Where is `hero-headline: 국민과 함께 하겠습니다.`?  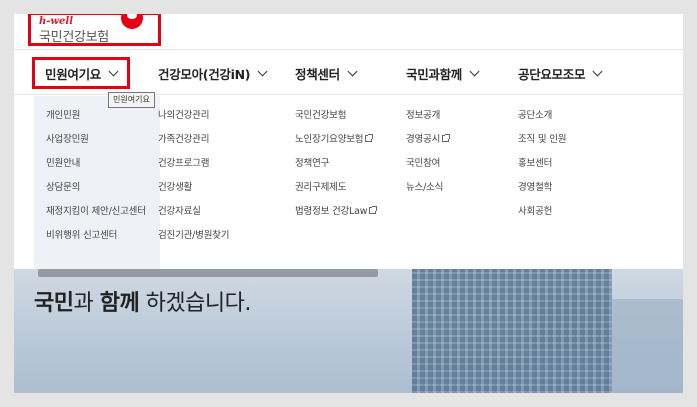 hero-headline: 국민과 함께 하겠습니다. is located at coordinates (142, 303).